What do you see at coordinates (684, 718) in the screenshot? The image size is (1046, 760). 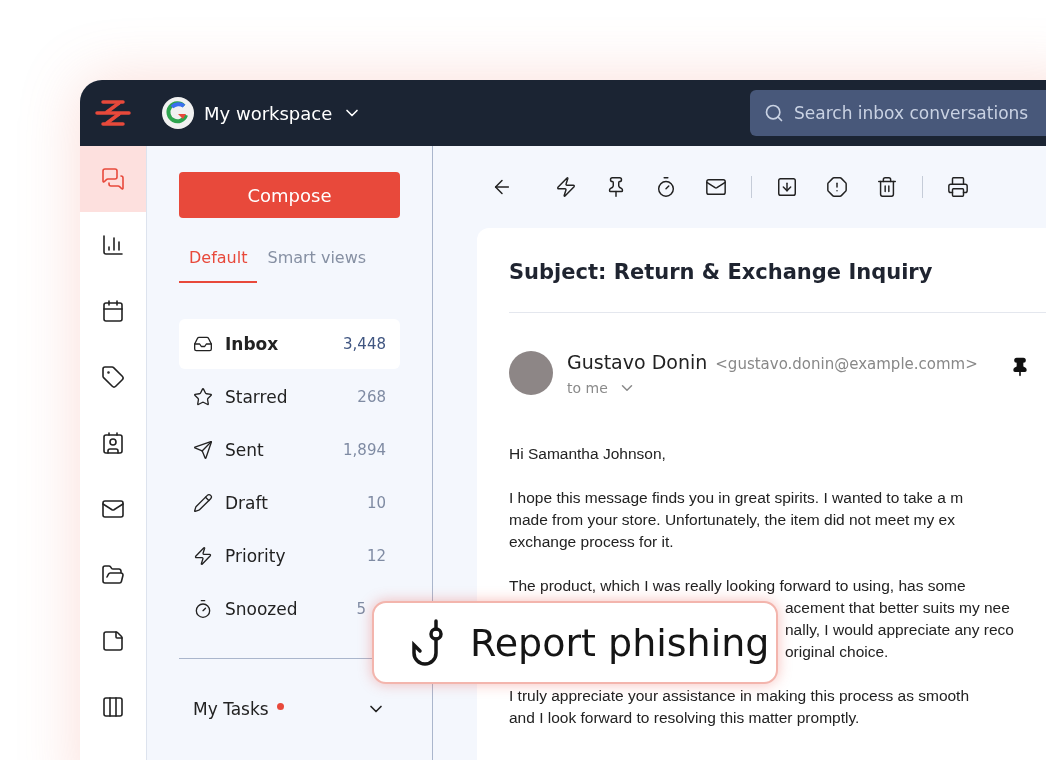 I see `body-line: and I look forward to resolving this matter promptly.` at bounding box center [684, 718].